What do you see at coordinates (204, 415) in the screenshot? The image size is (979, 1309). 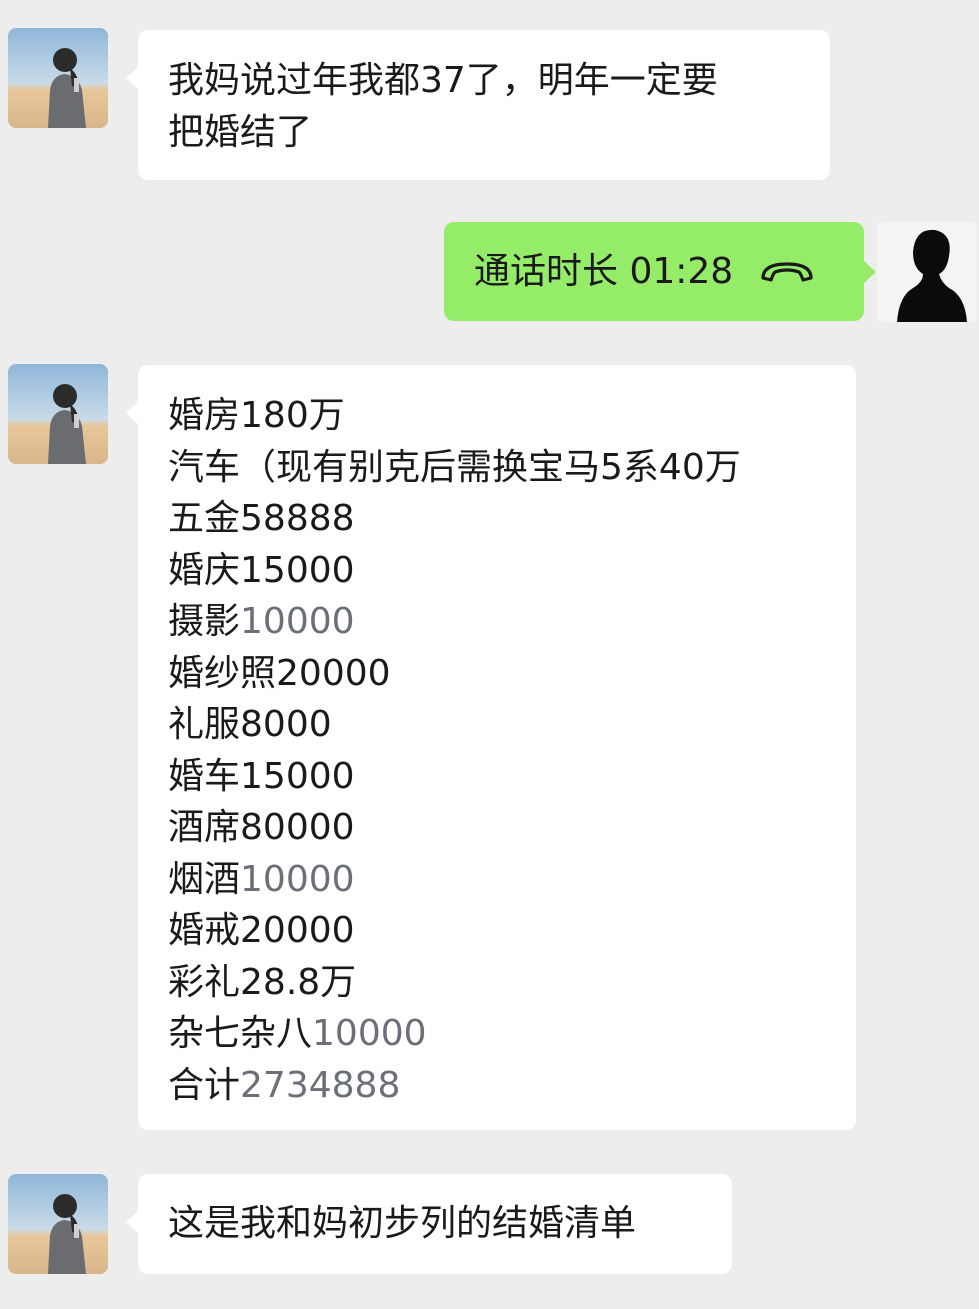 I see `item-label: 婚房` at bounding box center [204, 415].